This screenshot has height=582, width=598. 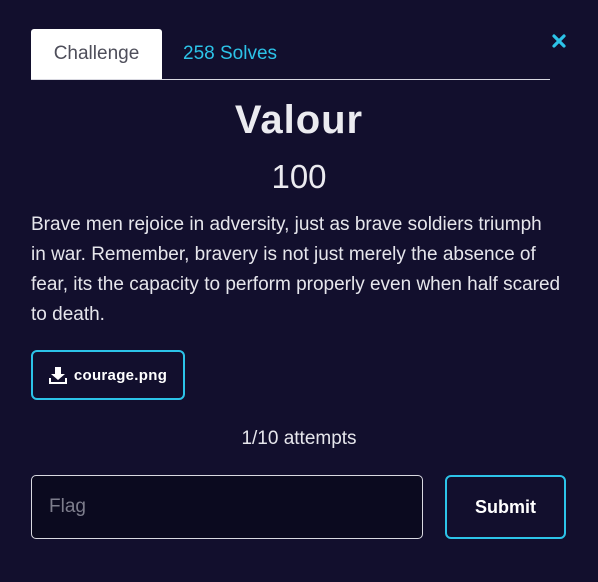 I want to click on submit-button: Submit, so click(x=505, y=507).